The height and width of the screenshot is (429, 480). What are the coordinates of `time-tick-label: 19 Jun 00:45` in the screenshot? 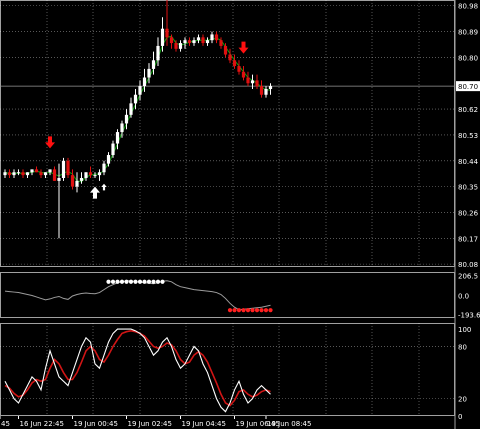 It's located at (96, 424).